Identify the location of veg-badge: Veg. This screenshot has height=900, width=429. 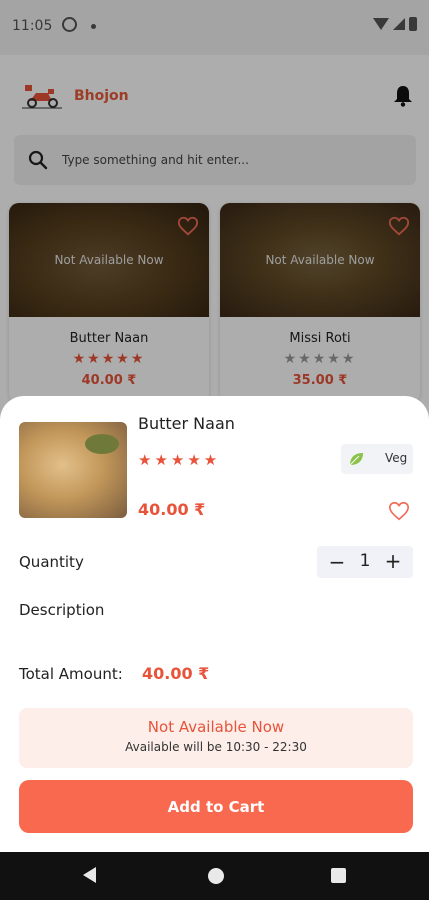
(377, 459).